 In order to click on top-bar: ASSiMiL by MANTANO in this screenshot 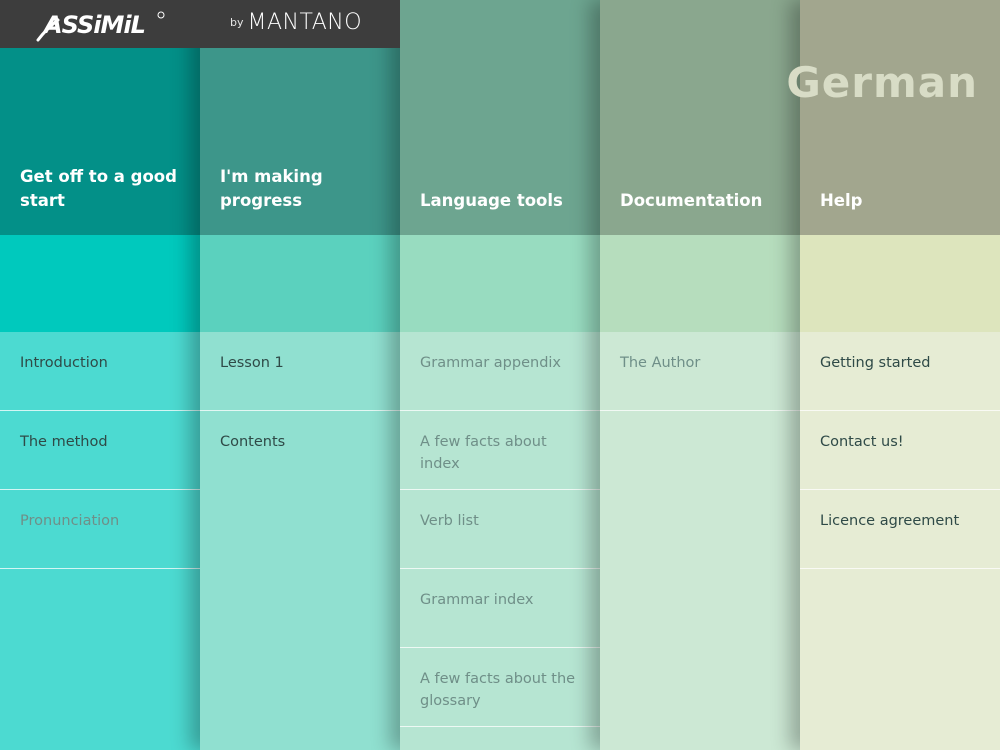, I will do `click(200, 24)`.